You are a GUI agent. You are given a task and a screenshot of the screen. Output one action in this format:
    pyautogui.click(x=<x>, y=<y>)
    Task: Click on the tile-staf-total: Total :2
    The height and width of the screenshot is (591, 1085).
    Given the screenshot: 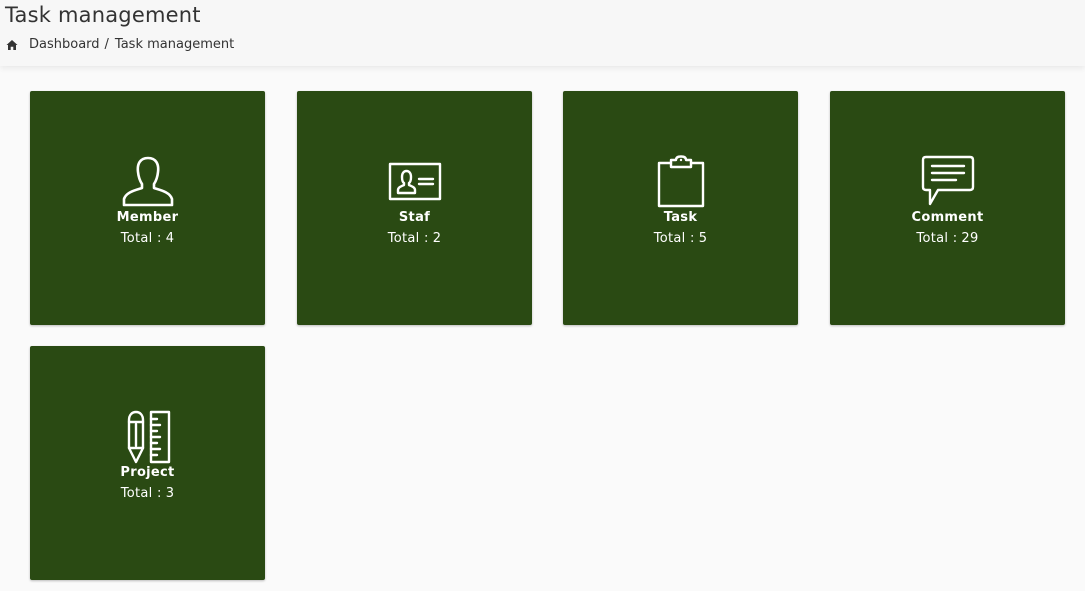 What is the action you would take?
    pyautogui.click(x=414, y=238)
    